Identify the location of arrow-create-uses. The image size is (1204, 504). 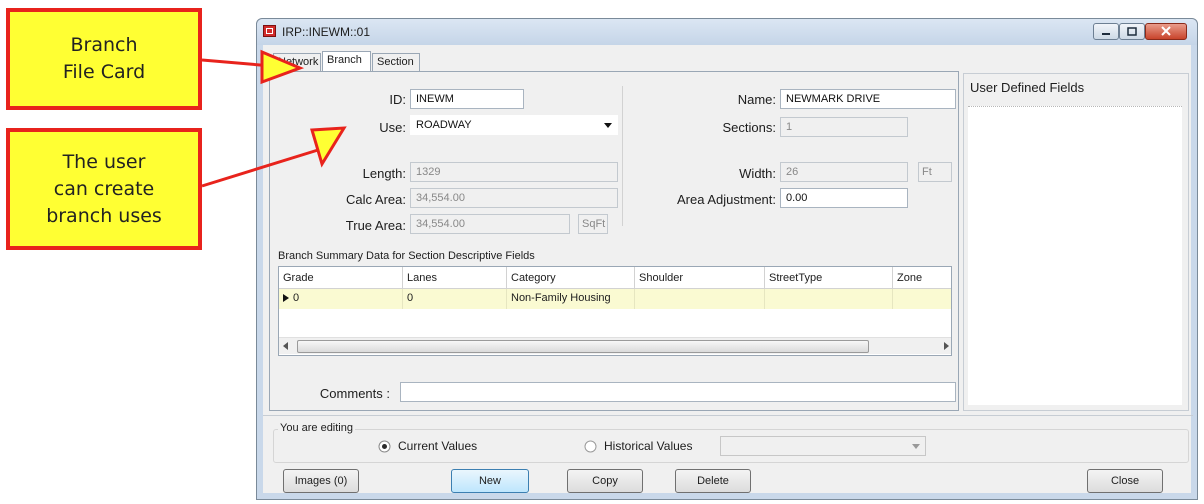
(274, 157).